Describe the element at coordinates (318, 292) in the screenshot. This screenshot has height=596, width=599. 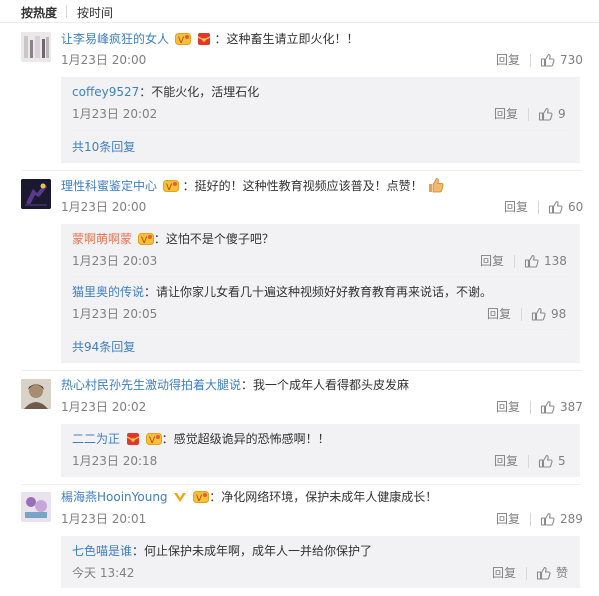
I see `reply-text: ：请让你家儿女看几十遍这种视频好好教育教育再来说话，不谢。` at that location.